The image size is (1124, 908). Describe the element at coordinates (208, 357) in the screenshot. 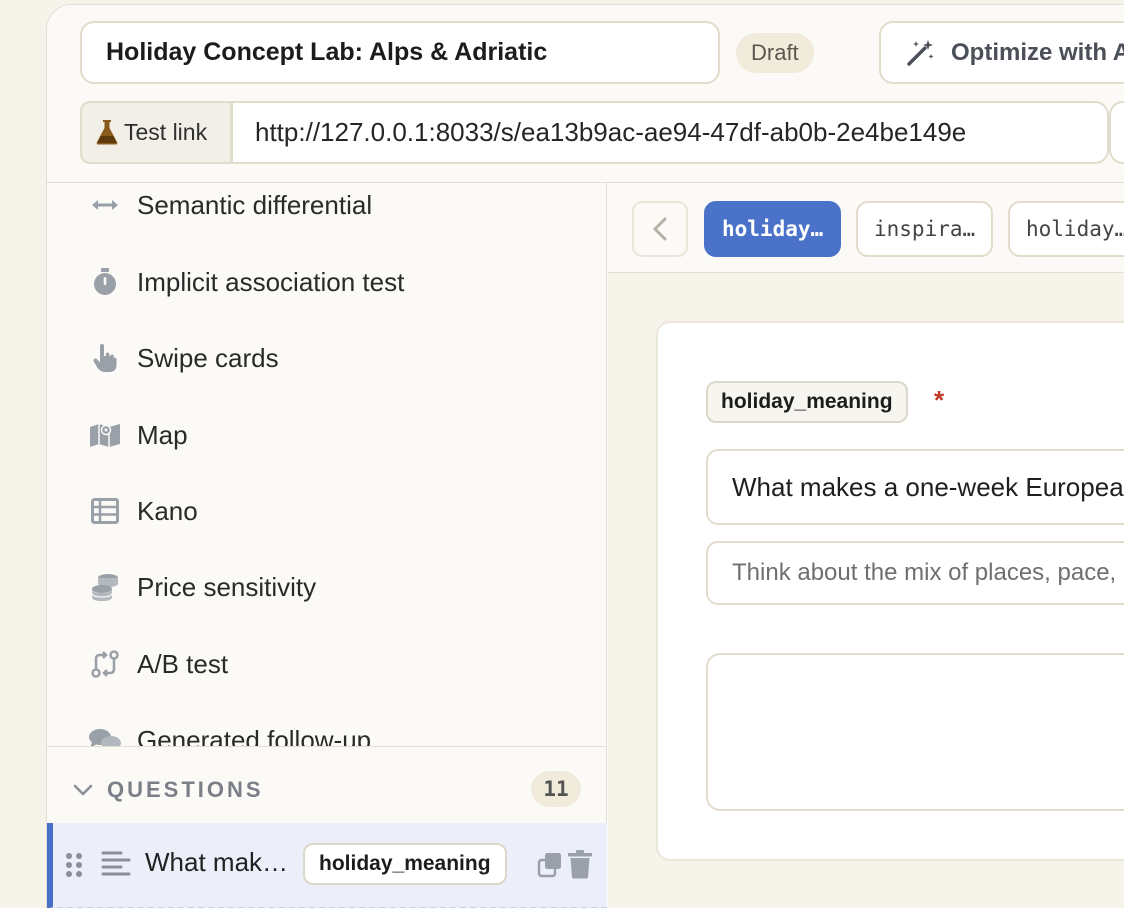

I see `type-item-label: Swipe cards` at that location.